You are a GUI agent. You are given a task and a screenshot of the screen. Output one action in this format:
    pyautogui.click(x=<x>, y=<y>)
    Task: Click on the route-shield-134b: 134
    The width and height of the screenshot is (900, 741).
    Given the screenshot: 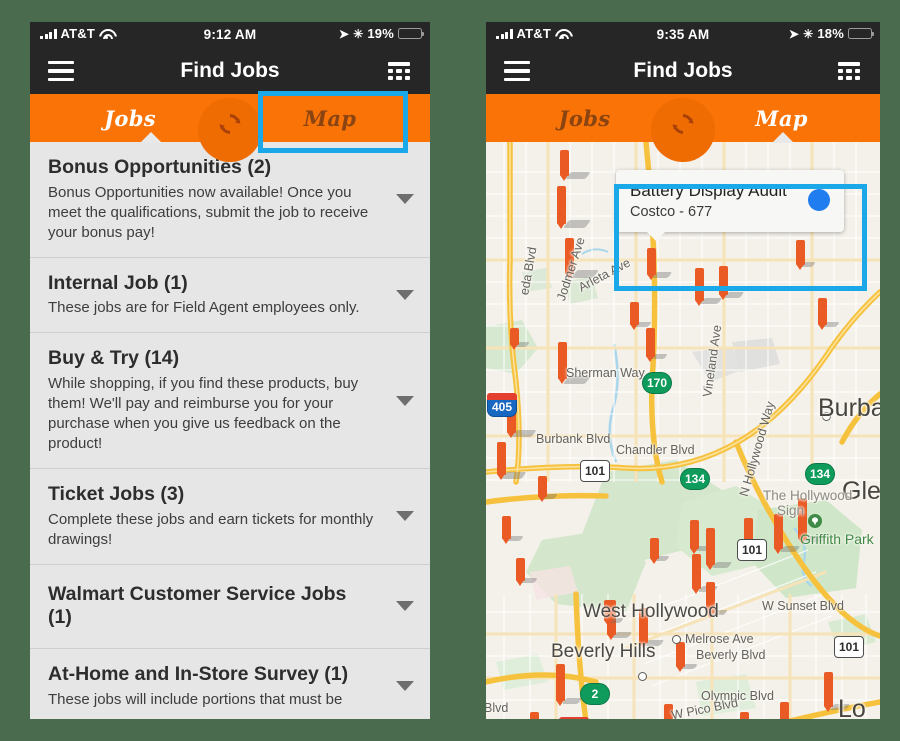 What is the action you would take?
    pyautogui.click(x=820, y=474)
    